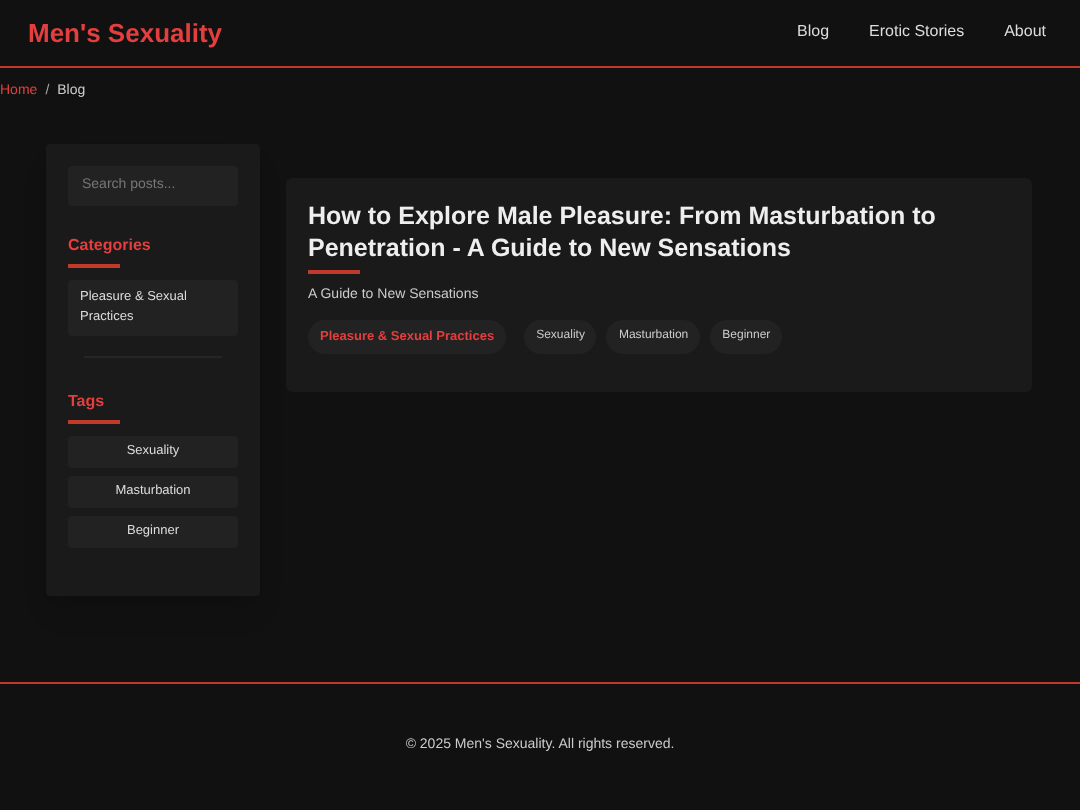 This screenshot has width=1080, height=810. I want to click on section-heading: Categories, so click(109, 245).